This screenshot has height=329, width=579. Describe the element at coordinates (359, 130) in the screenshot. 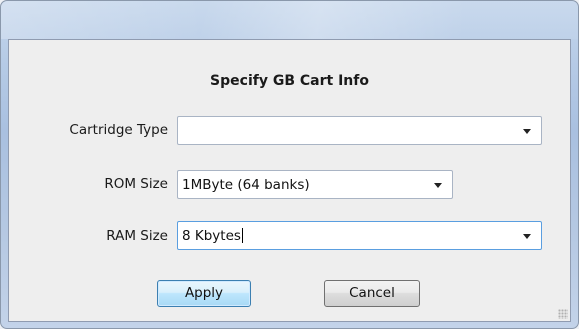

I see `cartridge-type-dropdown` at that location.